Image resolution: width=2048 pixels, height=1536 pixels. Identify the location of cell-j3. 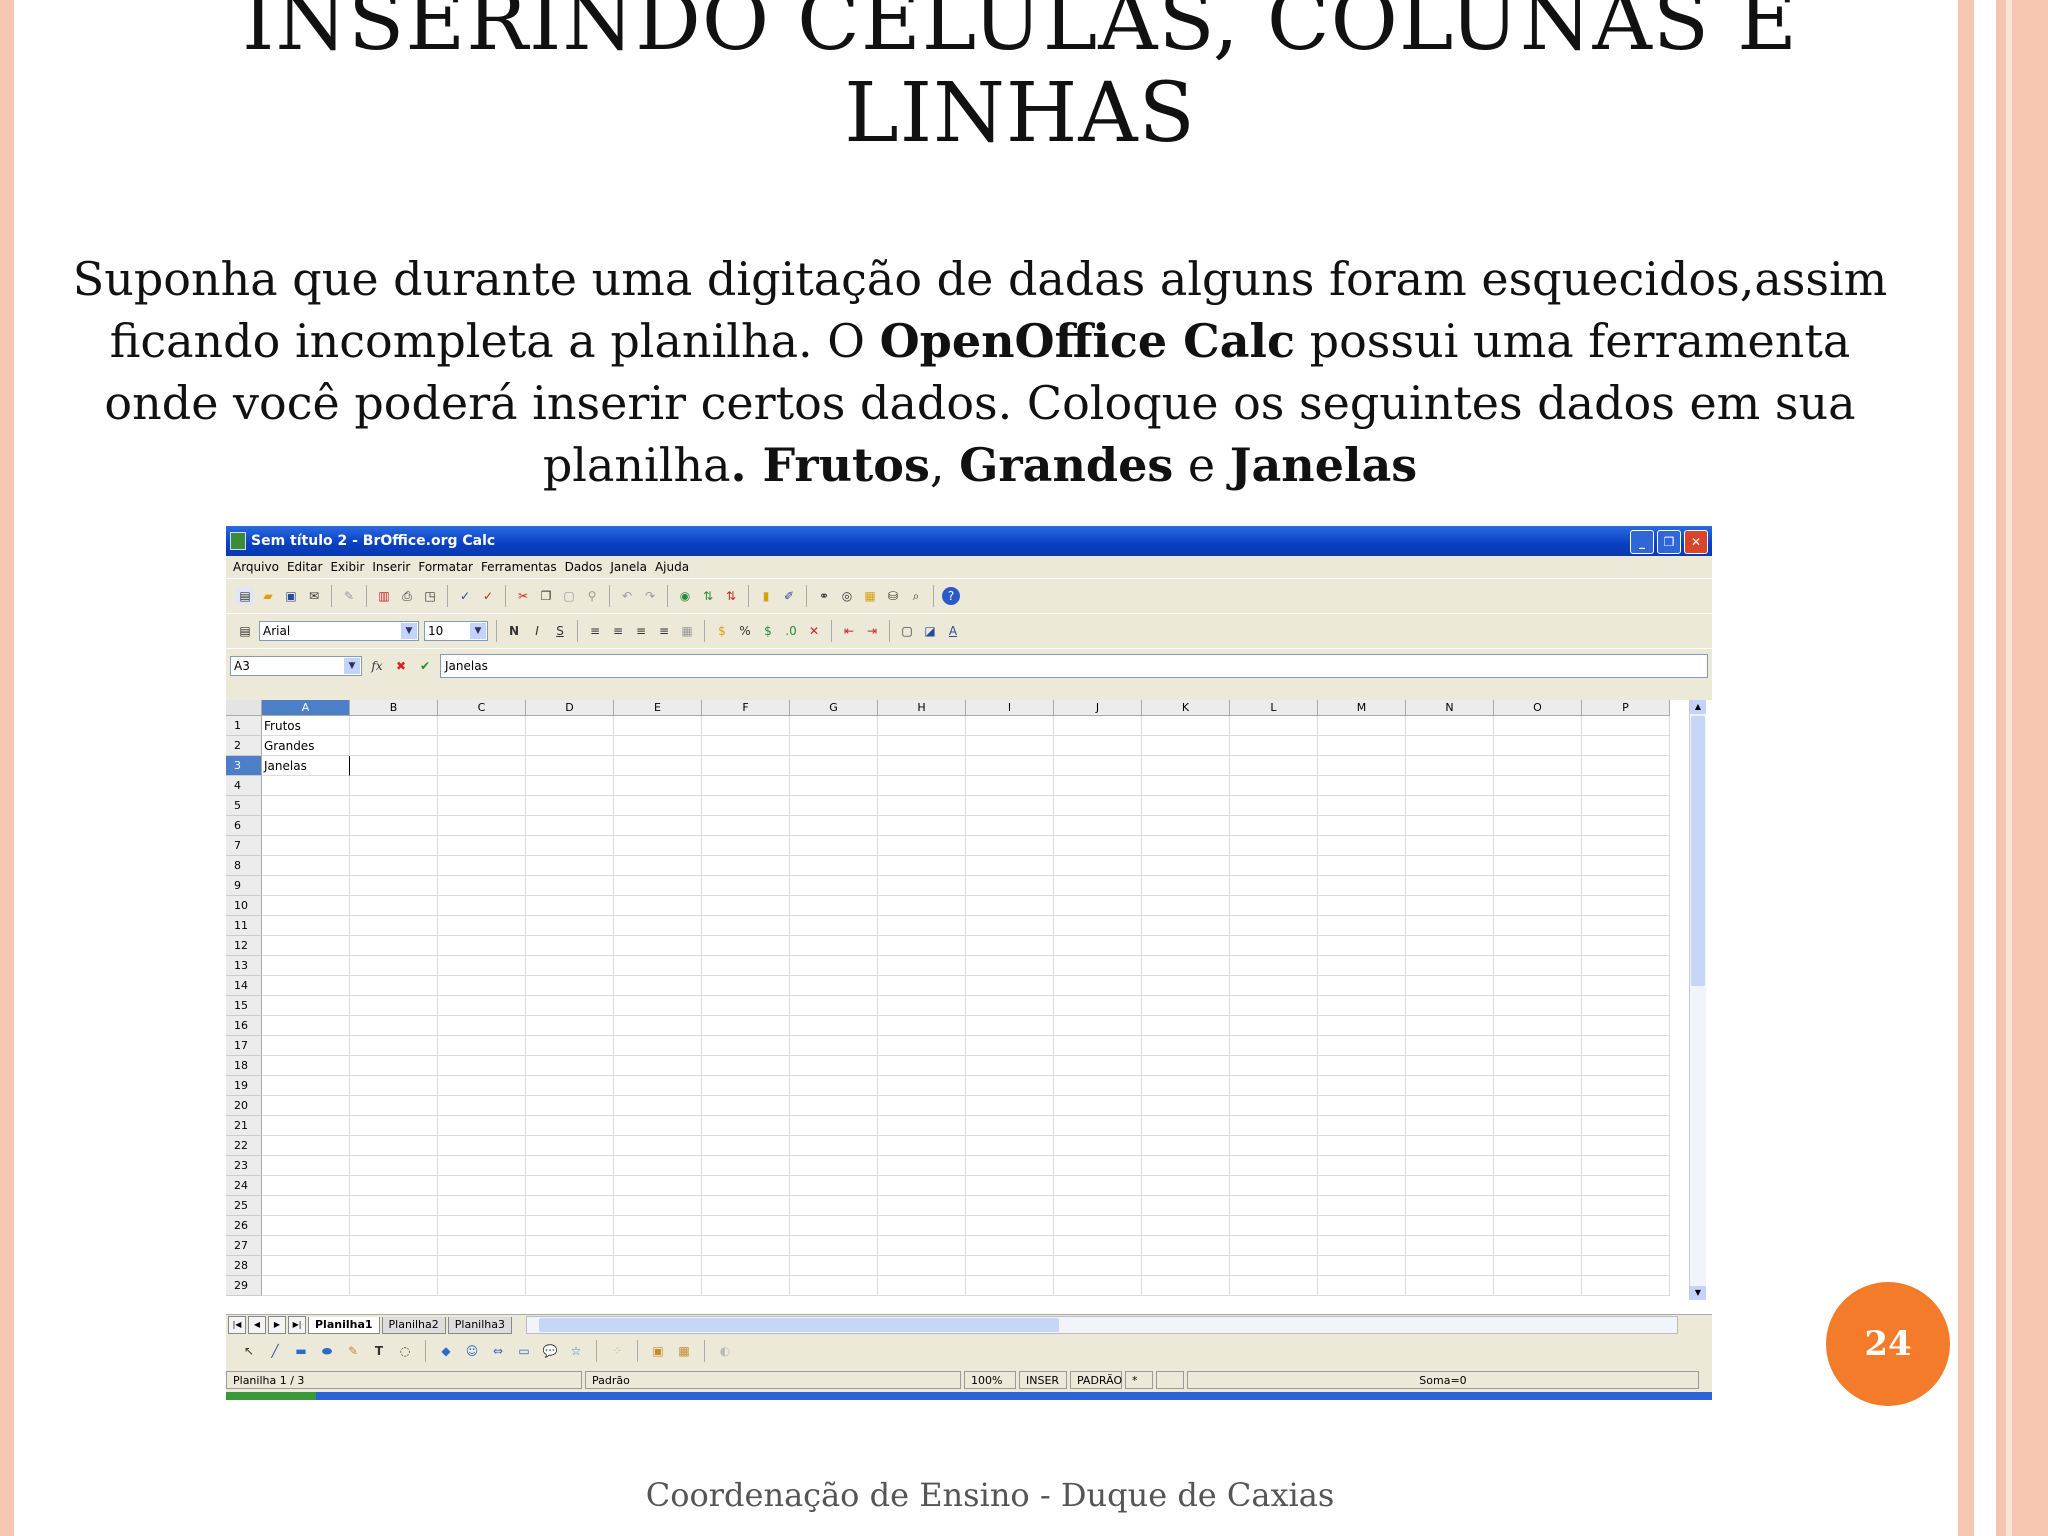
(1098, 766).